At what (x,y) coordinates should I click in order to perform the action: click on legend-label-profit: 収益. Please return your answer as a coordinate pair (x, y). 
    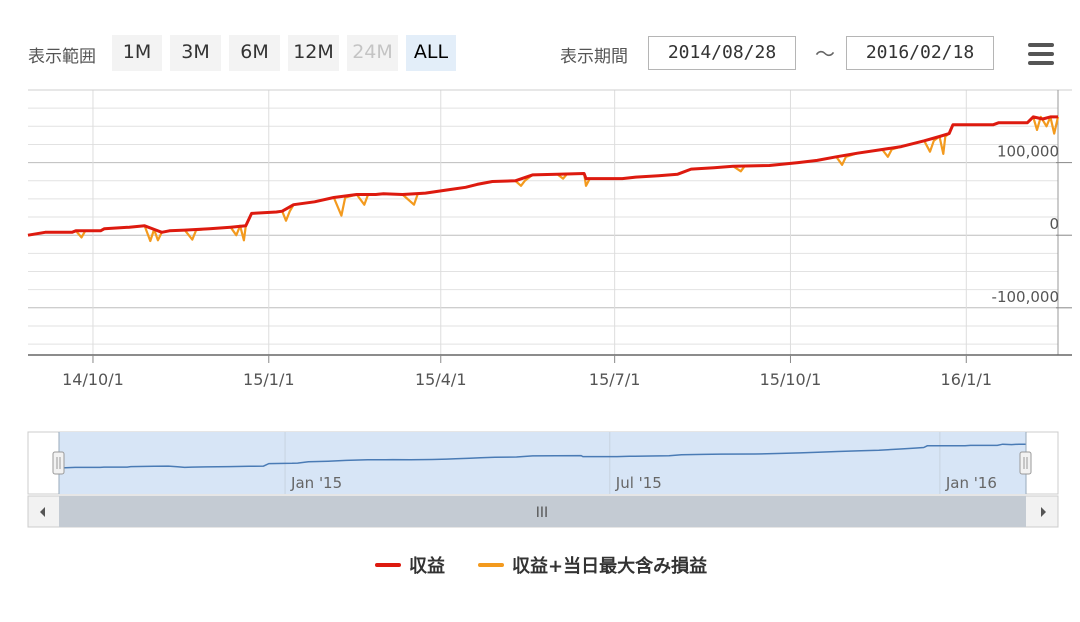
    Looking at the image, I should click on (427, 566).